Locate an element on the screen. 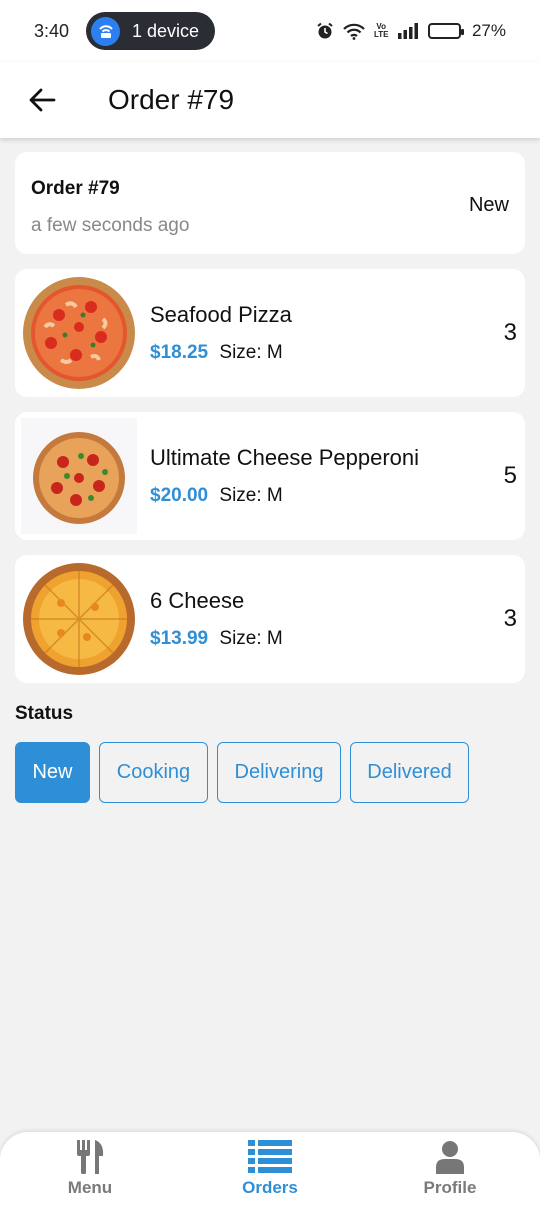  order-item: Seafood Pizza $18.25 Size: M 3 is located at coordinates (270, 333).